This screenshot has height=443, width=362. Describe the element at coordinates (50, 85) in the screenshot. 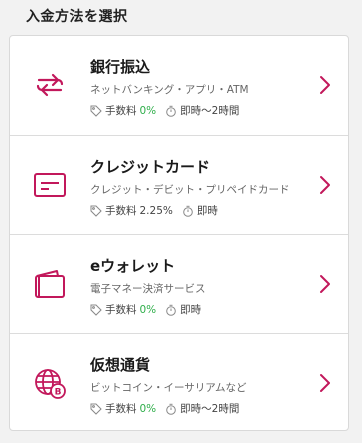

I see `bank-transfer-arrows-icon` at that location.